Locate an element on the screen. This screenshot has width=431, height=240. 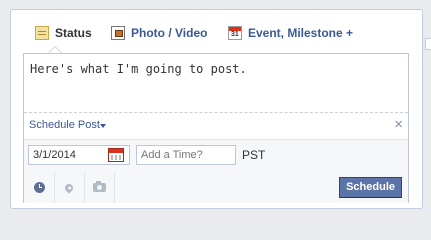
status-icon is located at coordinates (42, 33).